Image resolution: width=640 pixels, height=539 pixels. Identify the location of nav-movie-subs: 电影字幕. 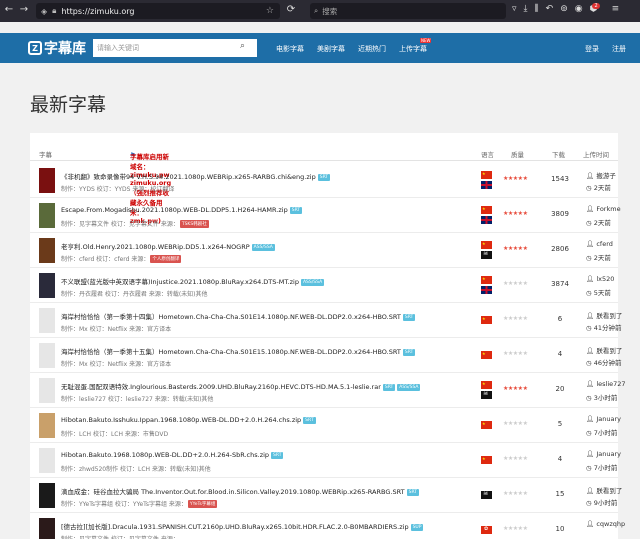
(290, 49).